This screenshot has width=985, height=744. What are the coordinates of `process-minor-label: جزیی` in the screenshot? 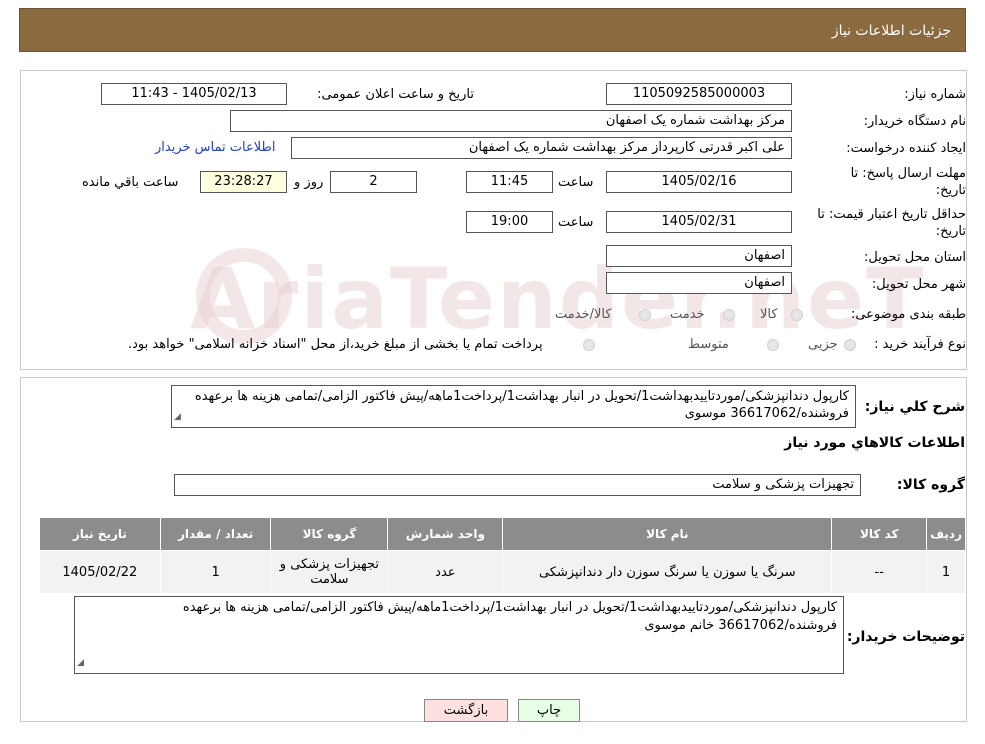 It's located at (823, 344).